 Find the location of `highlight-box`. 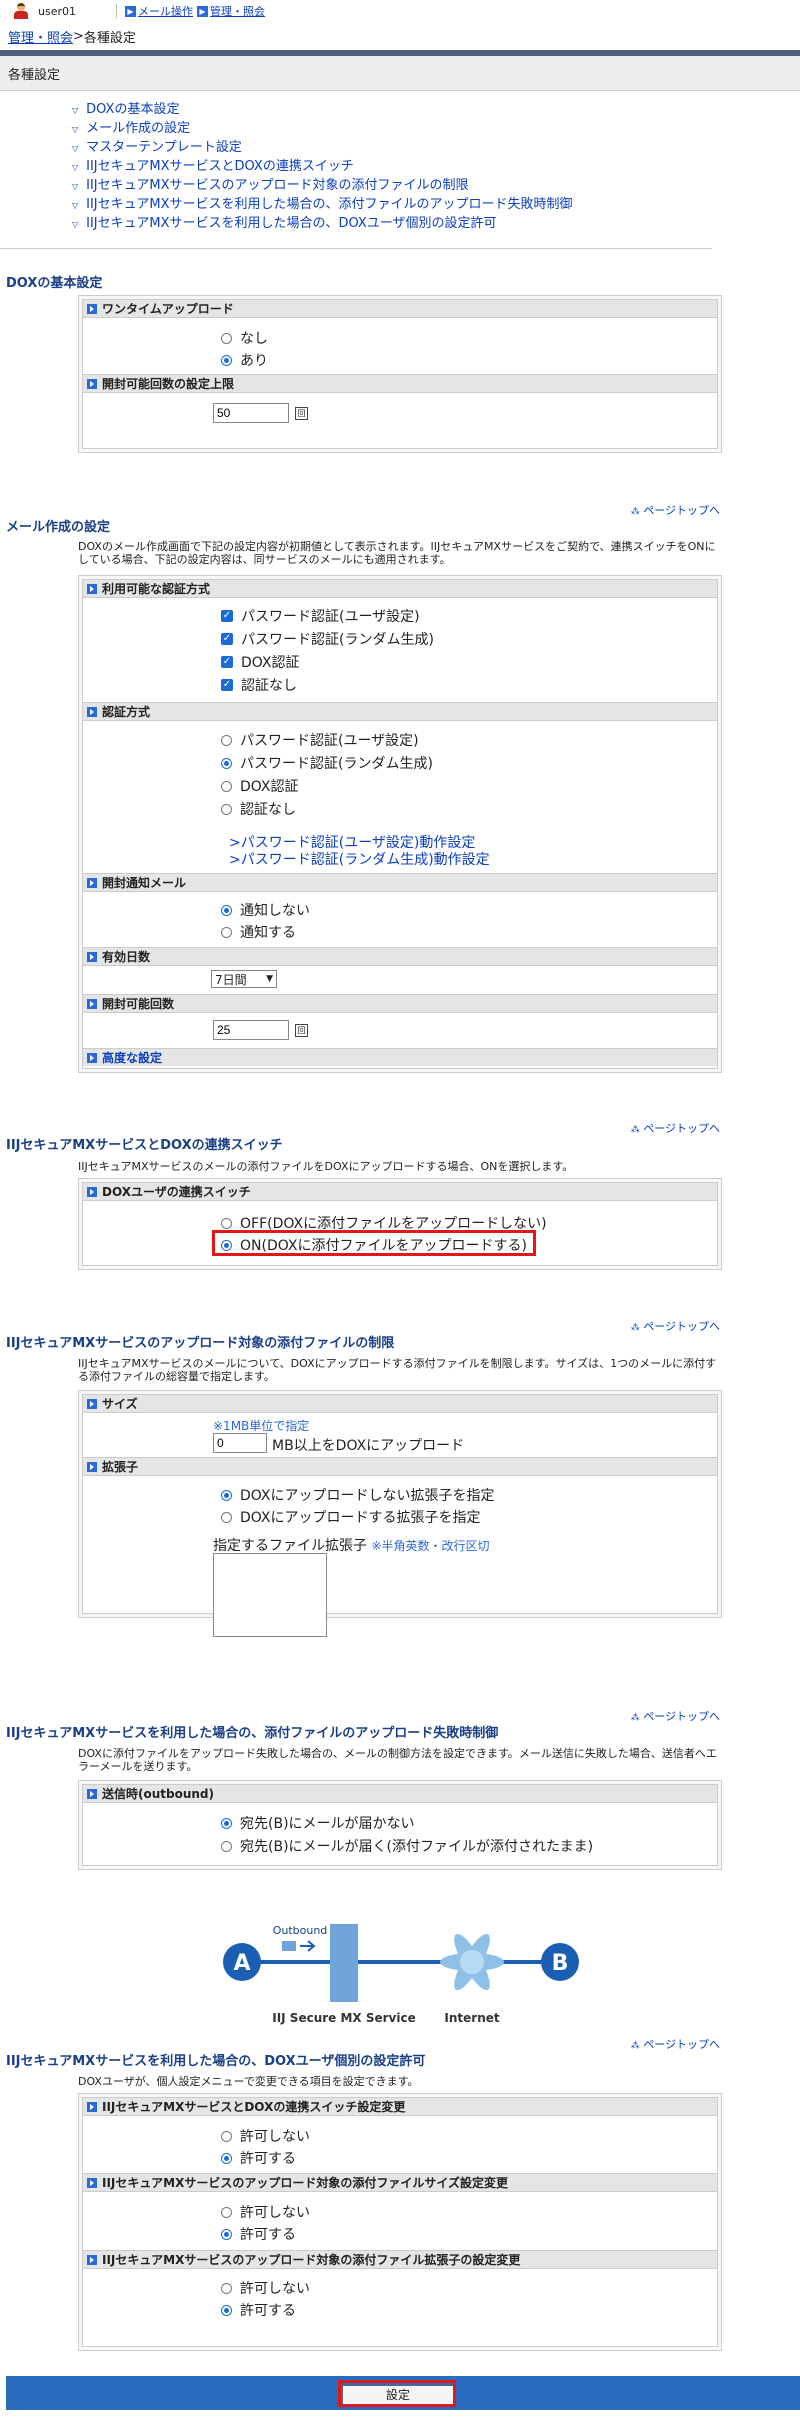

highlight-box is located at coordinates (374, 1243).